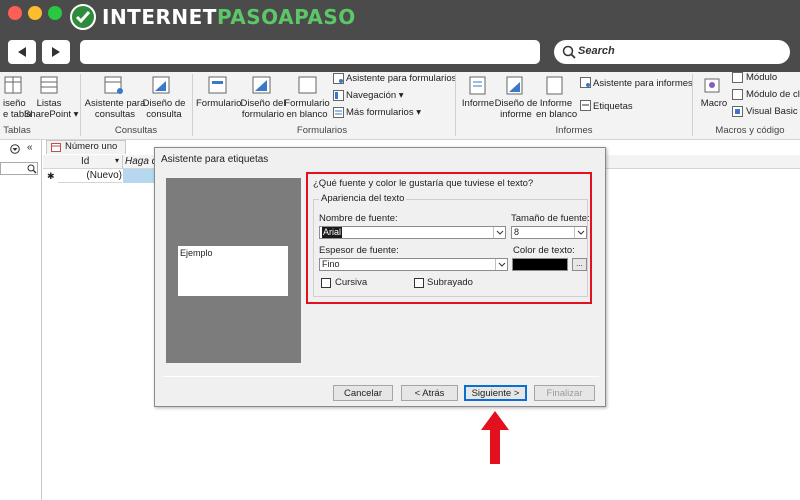 The image size is (800, 500). What do you see at coordinates (477, 85) in the screenshot?
I see `report-icon` at bounding box center [477, 85].